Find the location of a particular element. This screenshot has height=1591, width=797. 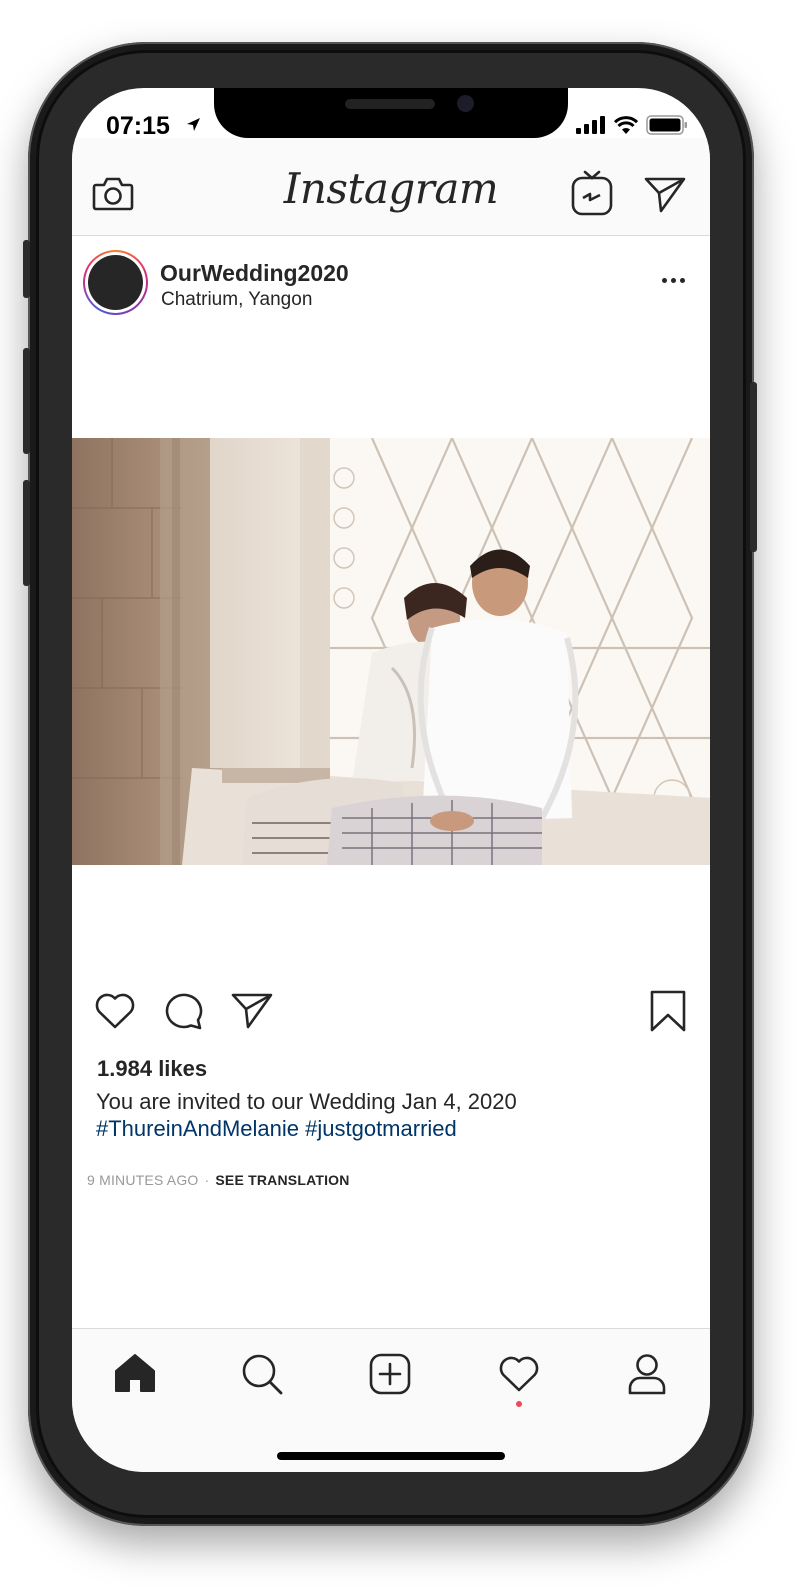

likes-count: 1.984 likes is located at coordinates (152, 1069).